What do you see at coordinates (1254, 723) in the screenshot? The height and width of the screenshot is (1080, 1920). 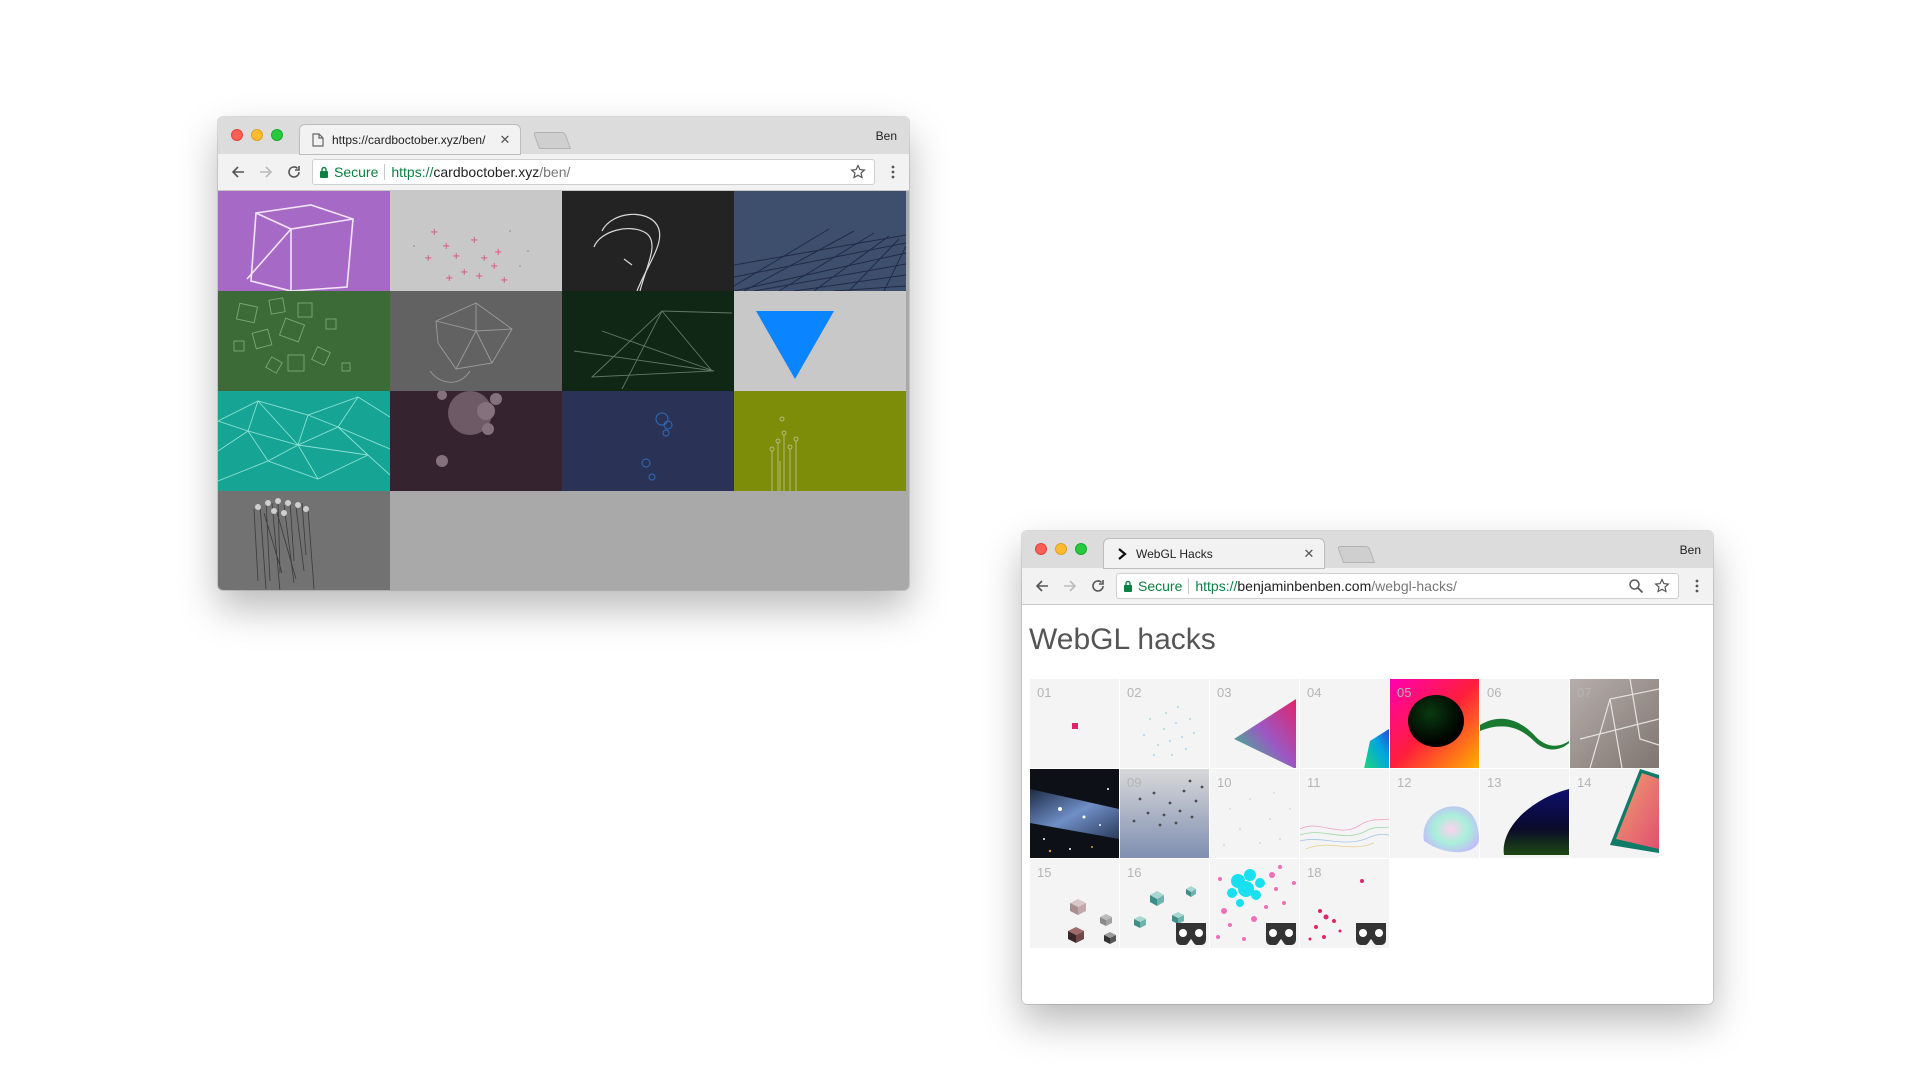 I see `thumbnail: 03` at bounding box center [1254, 723].